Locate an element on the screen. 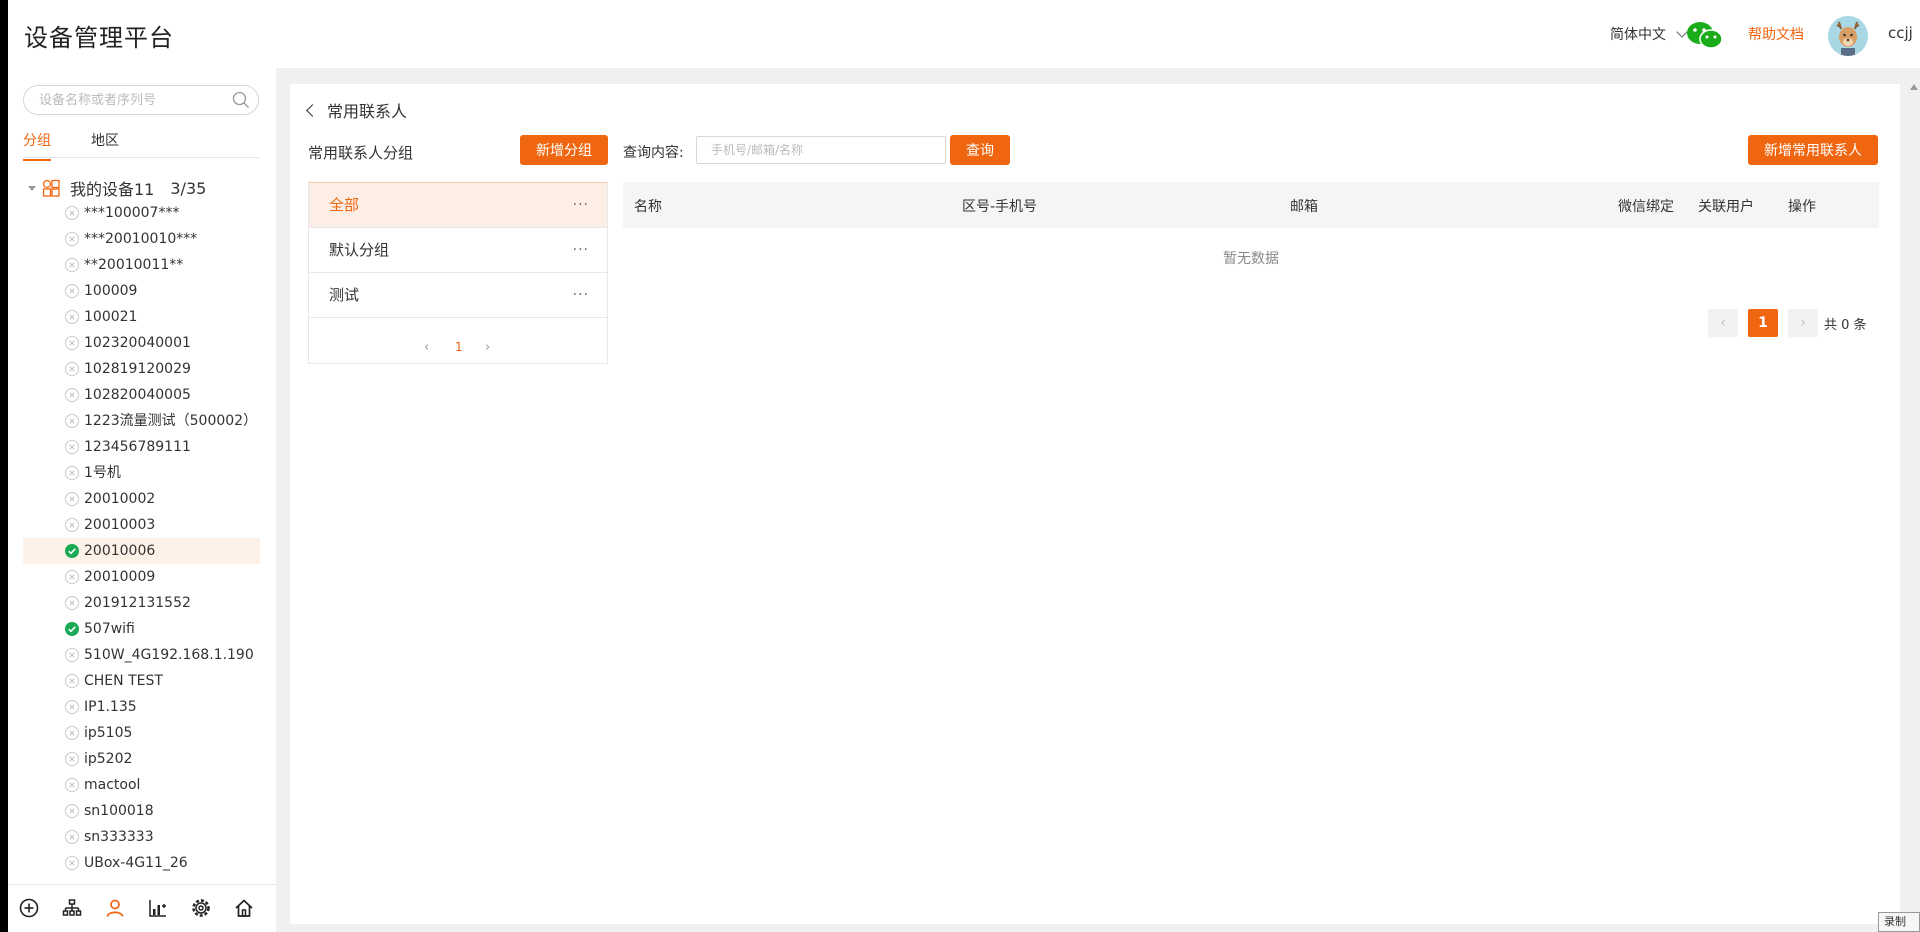 The image size is (1920, 932). group-item-all: 全部 ··· is located at coordinates (458, 204).